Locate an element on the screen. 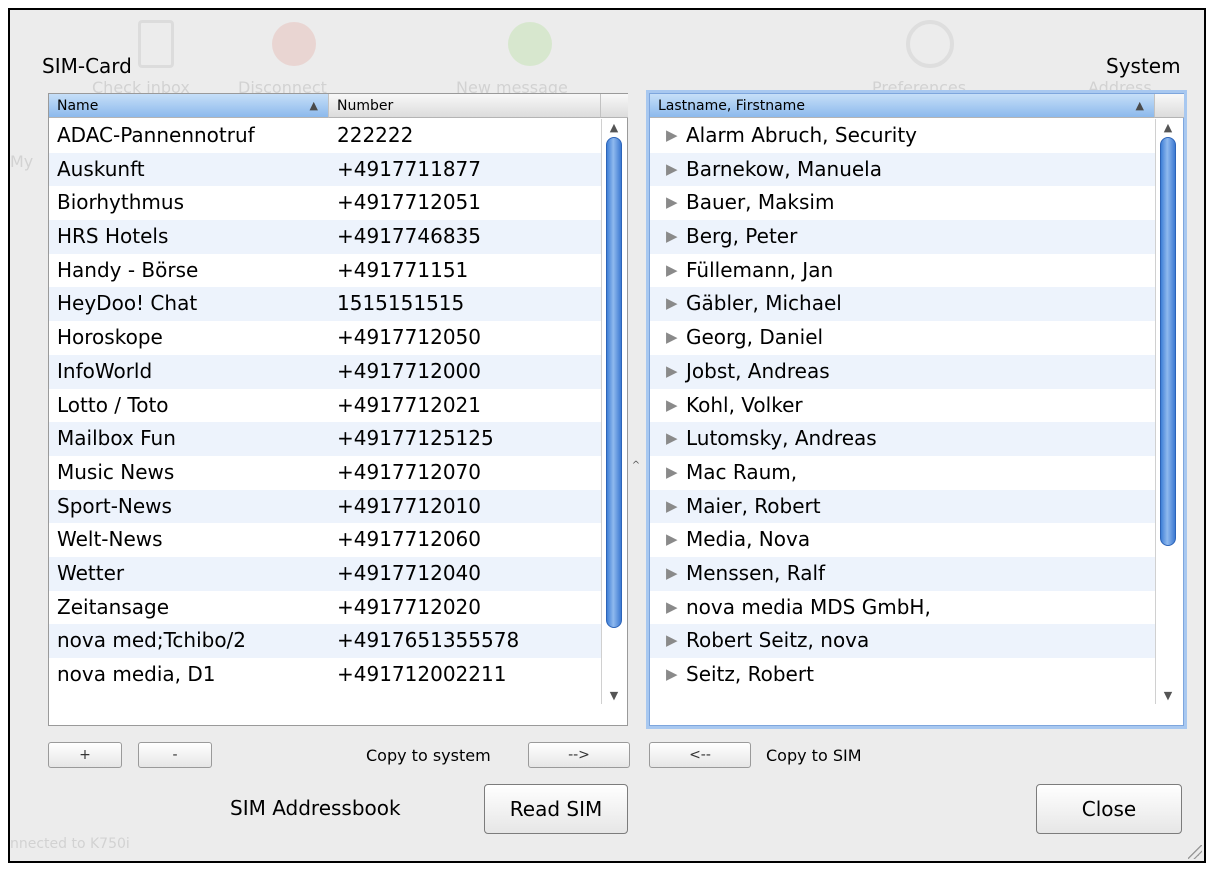  table-row: ▶ Kohl, Volker is located at coordinates (902, 406).